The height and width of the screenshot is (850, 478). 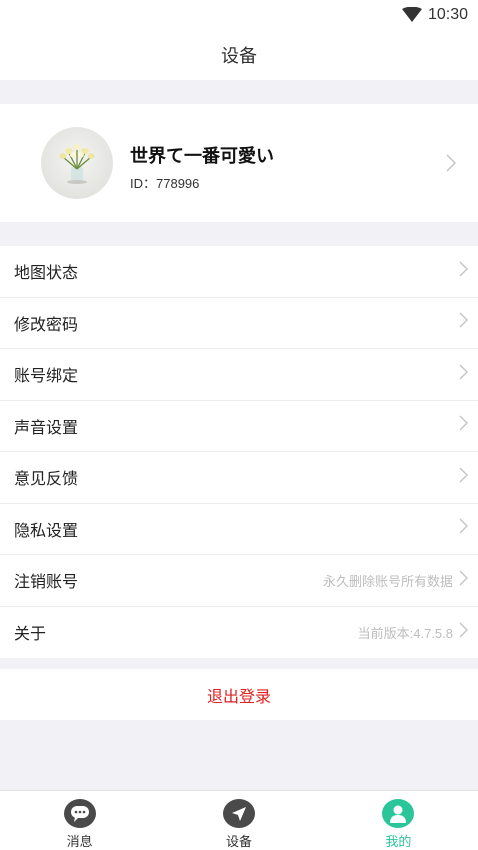 What do you see at coordinates (405, 633) in the screenshot?
I see `version-text: 当前版本:4.7.5.8` at bounding box center [405, 633].